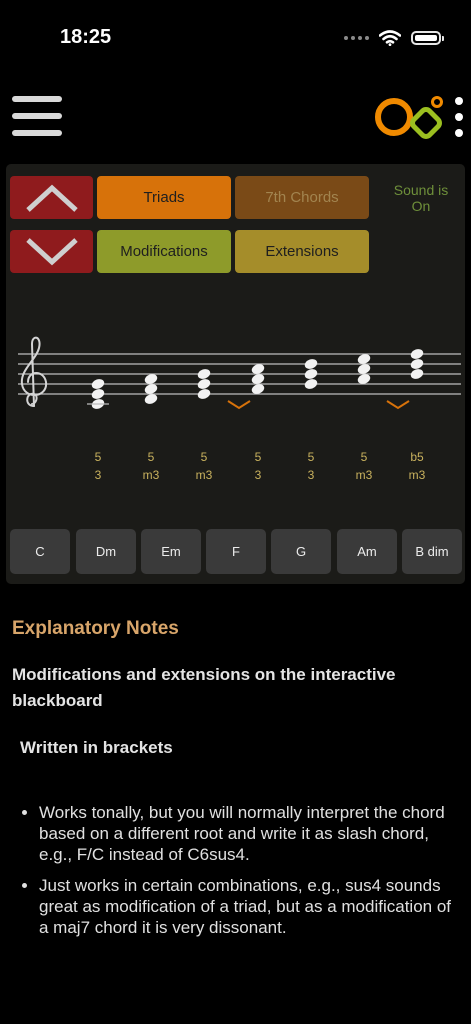 This screenshot has height=1024, width=471. Describe the element at coordinates (390, 38) in the screenshot. I see `wifi-icon` at that location.